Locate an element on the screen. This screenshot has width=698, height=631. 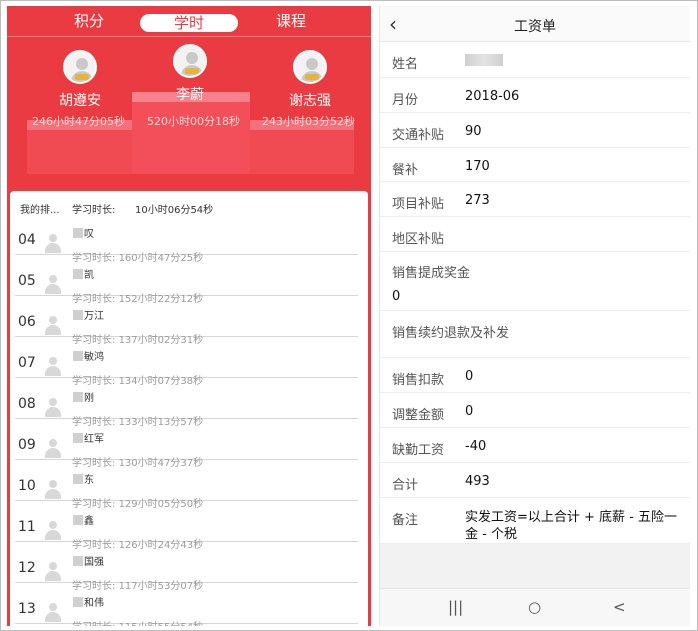
tab-points: 积分 is located at coordinates (89, 21).